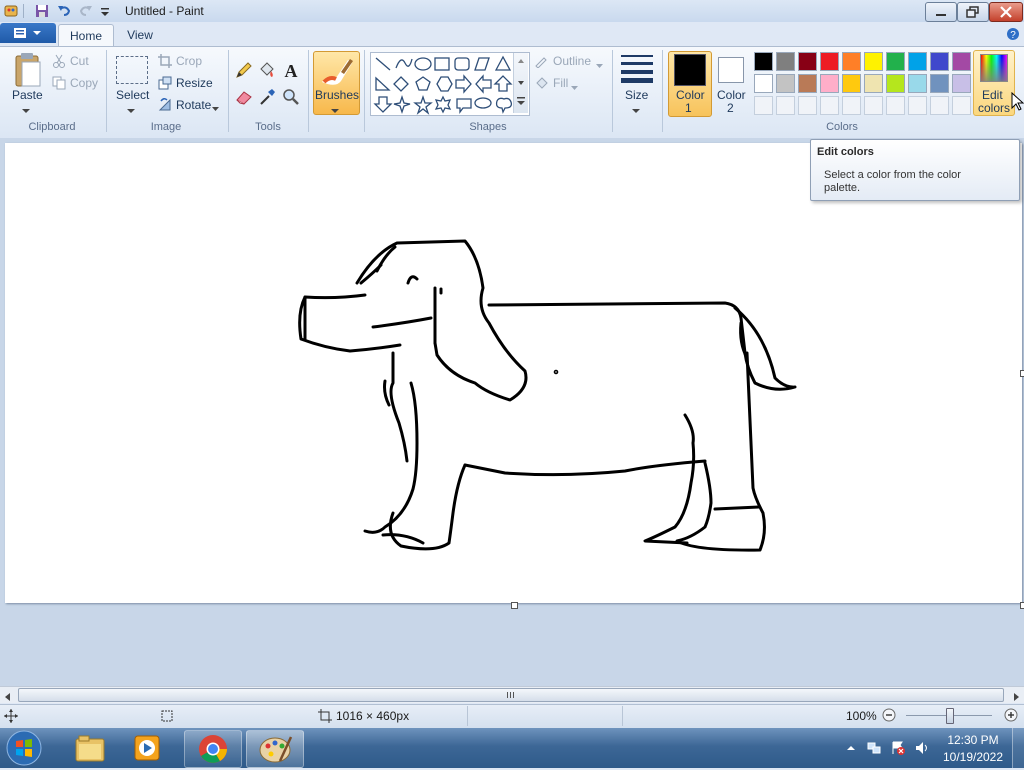 The image size is (1024, 770). Describe the element at coordinates (1006, 12) in the screenshot. I see `close-button` at that location.